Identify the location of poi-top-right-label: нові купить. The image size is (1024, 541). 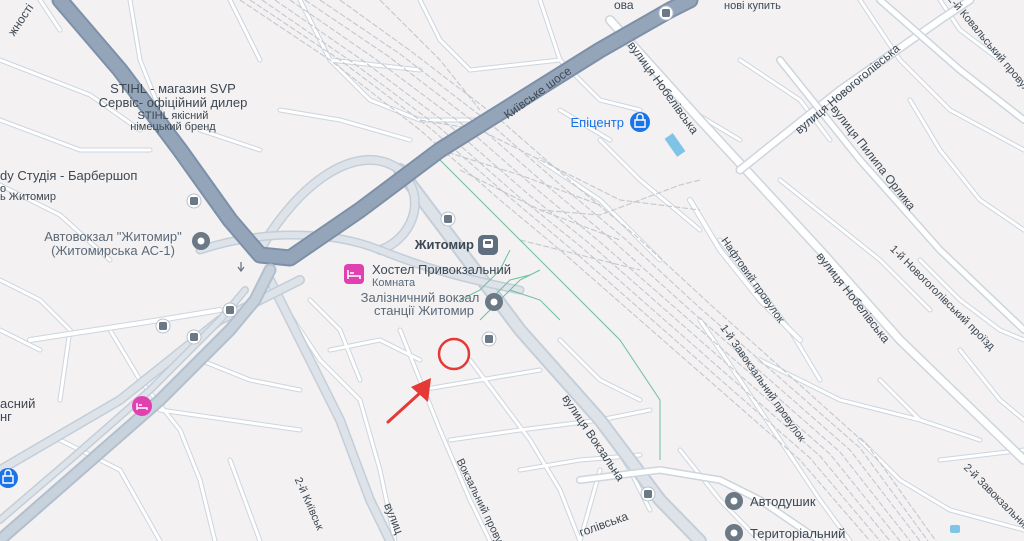
(752, 6).